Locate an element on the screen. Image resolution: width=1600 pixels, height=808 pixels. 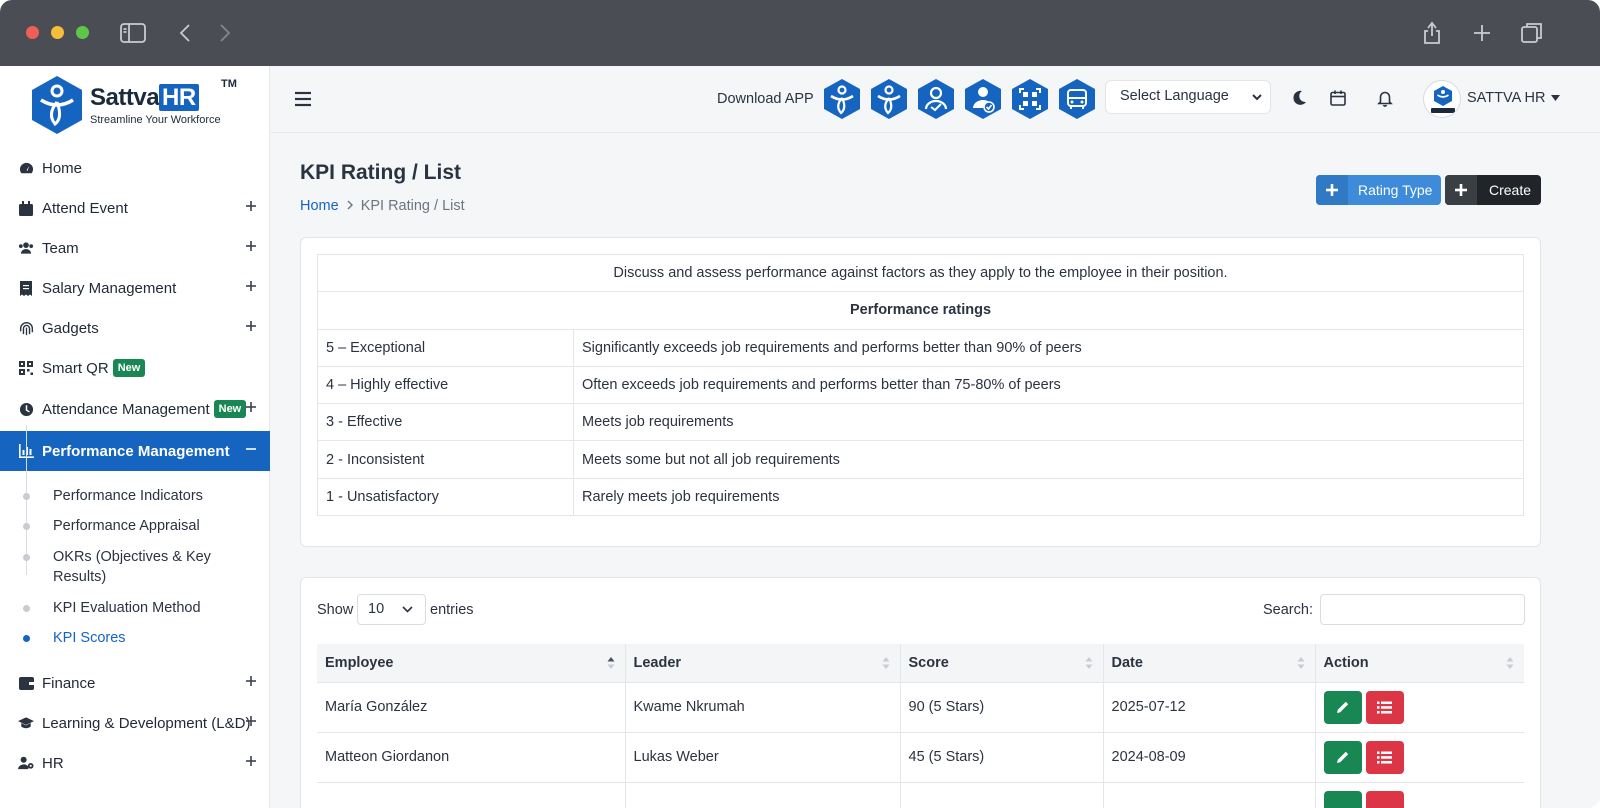
sidebar-item-salary-management: Salary Management is located at coordinates (135, 288).